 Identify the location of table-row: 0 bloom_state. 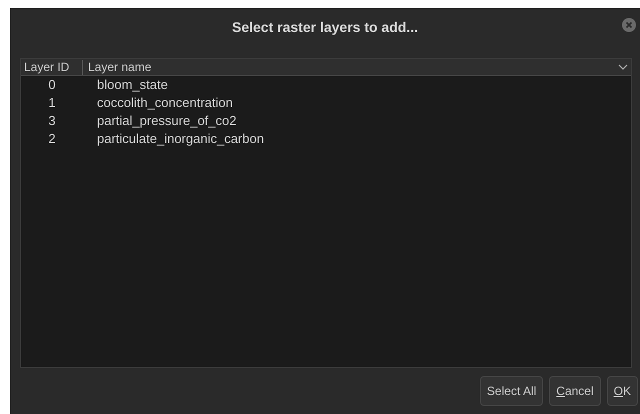
(326, 85).